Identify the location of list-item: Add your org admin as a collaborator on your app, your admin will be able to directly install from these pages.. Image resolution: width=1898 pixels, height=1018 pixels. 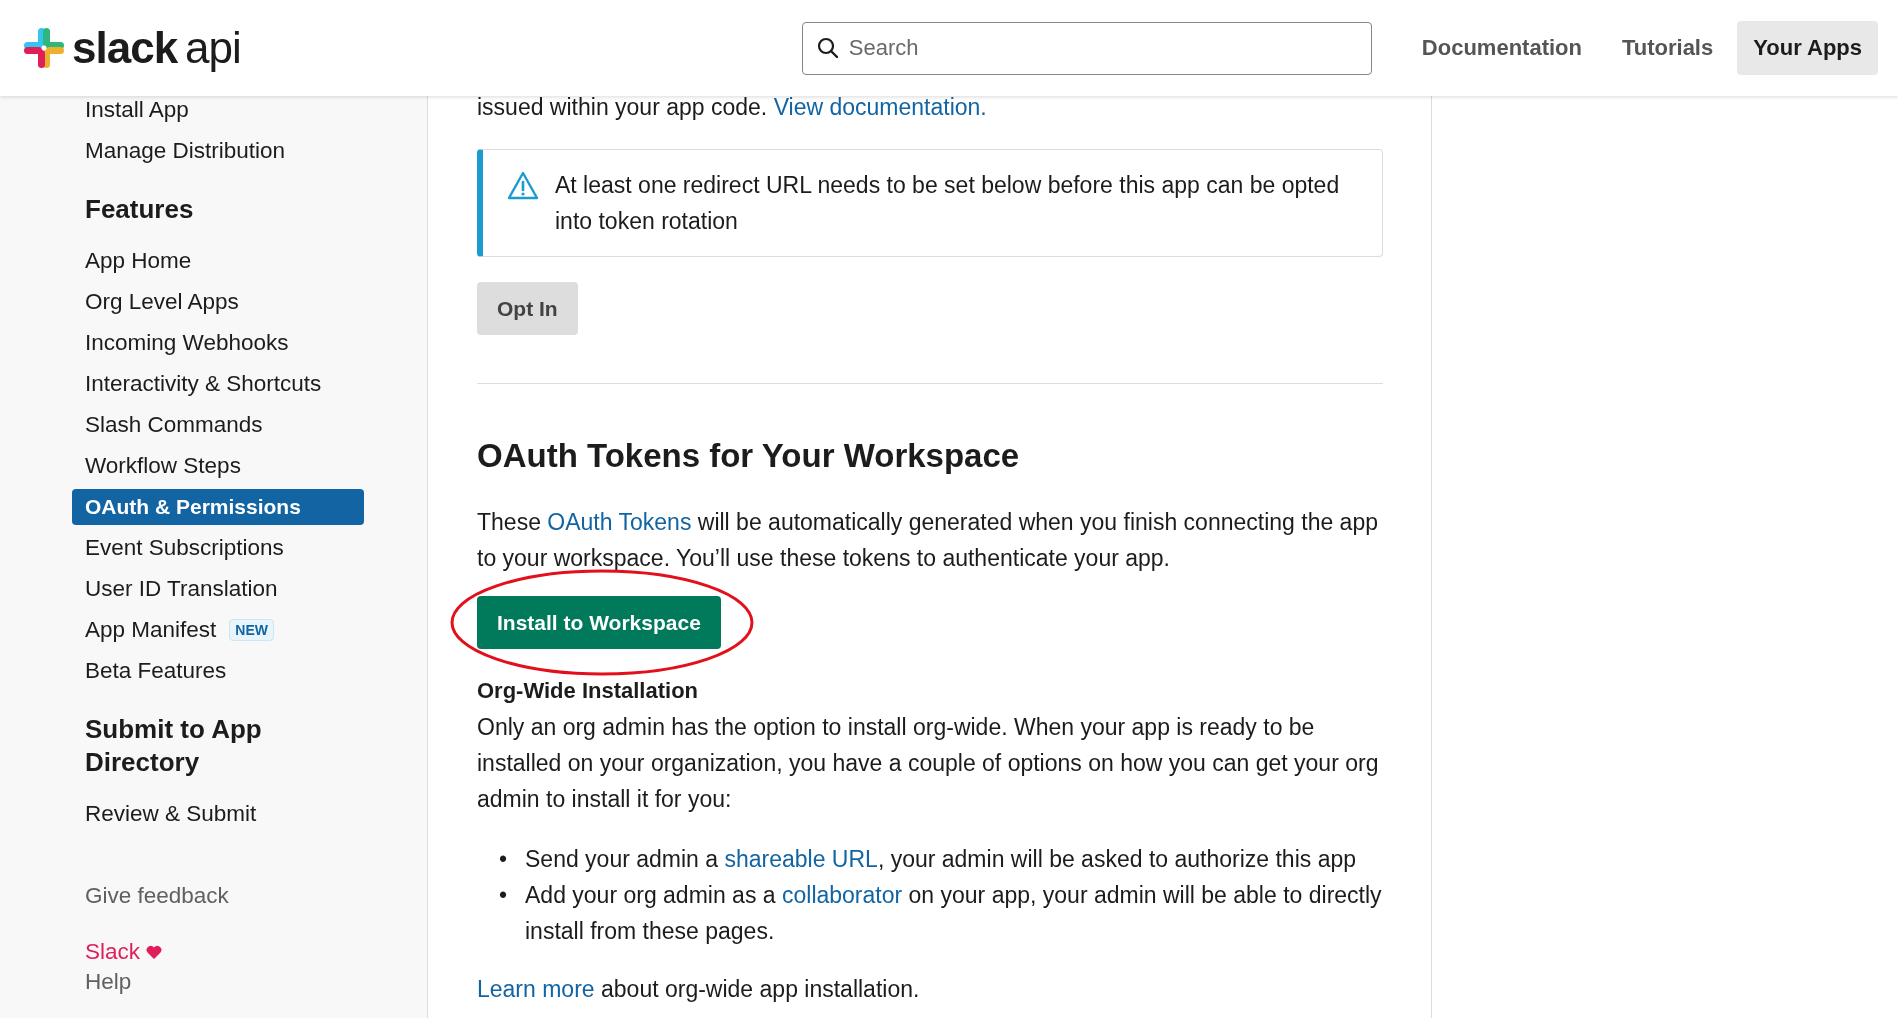
(954, 913).